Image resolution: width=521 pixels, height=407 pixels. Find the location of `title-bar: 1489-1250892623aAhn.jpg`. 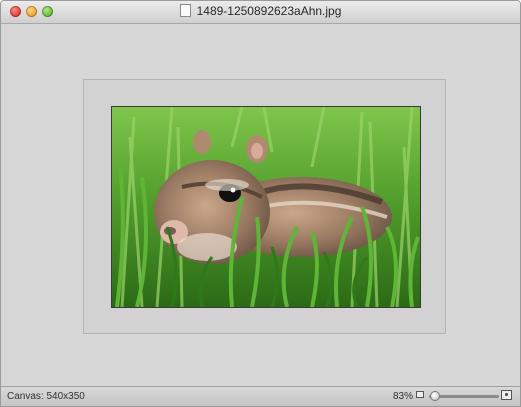

title-bar: 1489-1250892623aAhn.jpg is located at coordinates (260, 12).